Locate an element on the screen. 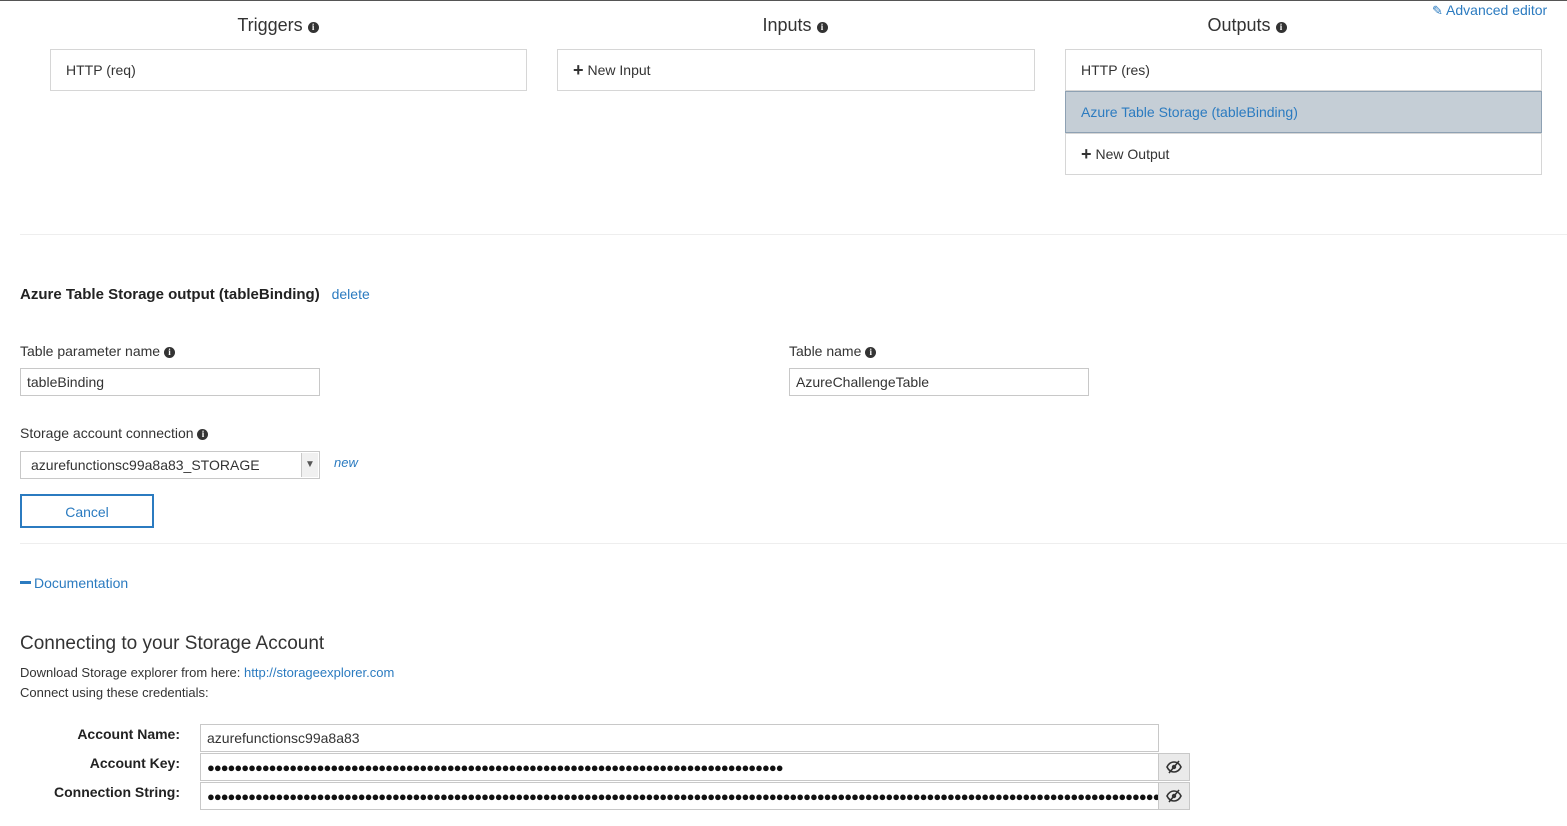 The width and height of the screenshot is (1567, 826). output-label: Azure Table Storage (tableBinding) is located at coordinates (1189, 112).